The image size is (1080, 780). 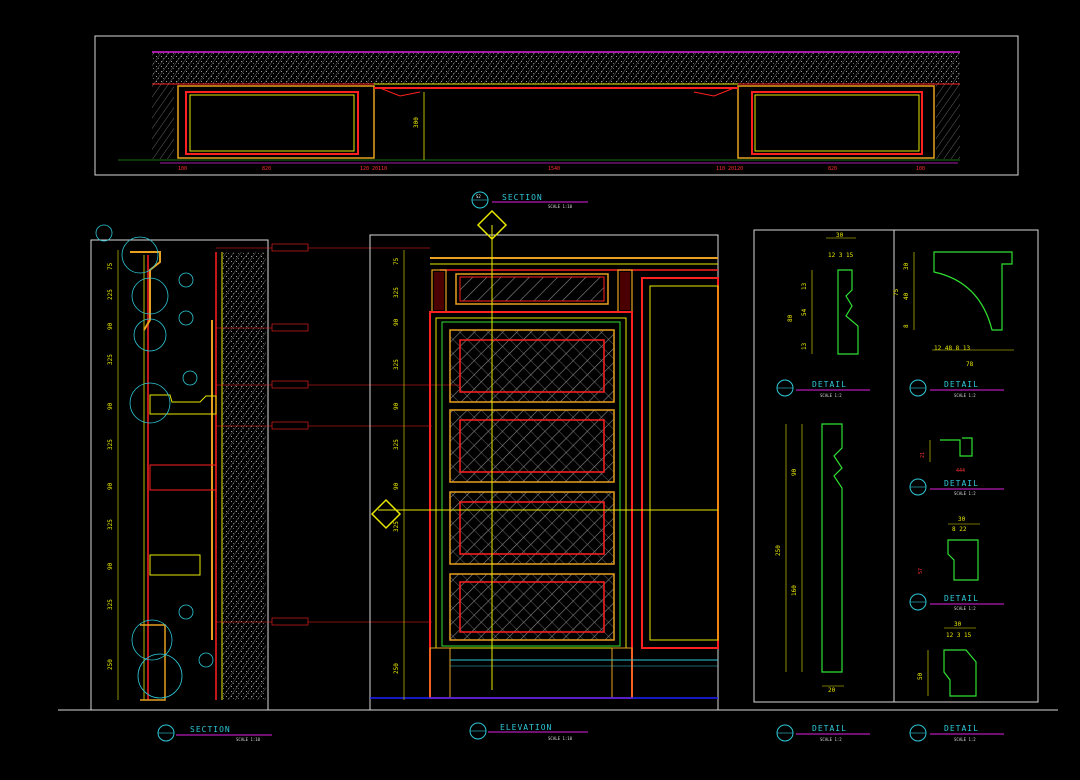 What do you see at coordinates (952, 348) in the screenshot?
I see `svg-text: 12 48 8 13` at bounding box center [952, 348].